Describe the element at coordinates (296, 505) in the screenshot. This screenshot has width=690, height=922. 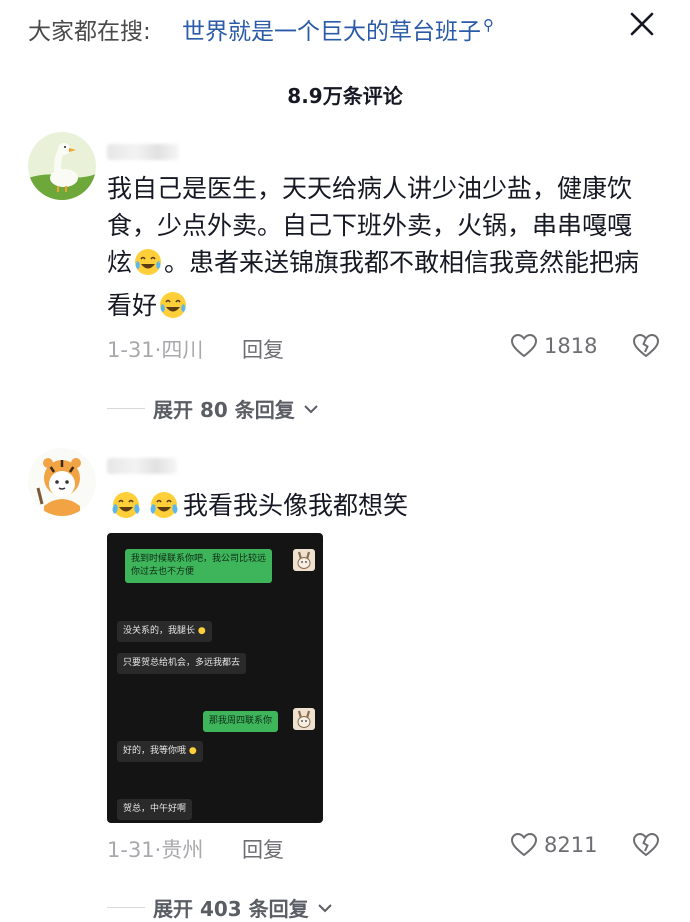
I see `comment-text-part: 我看我头像我都想笑` at that location.